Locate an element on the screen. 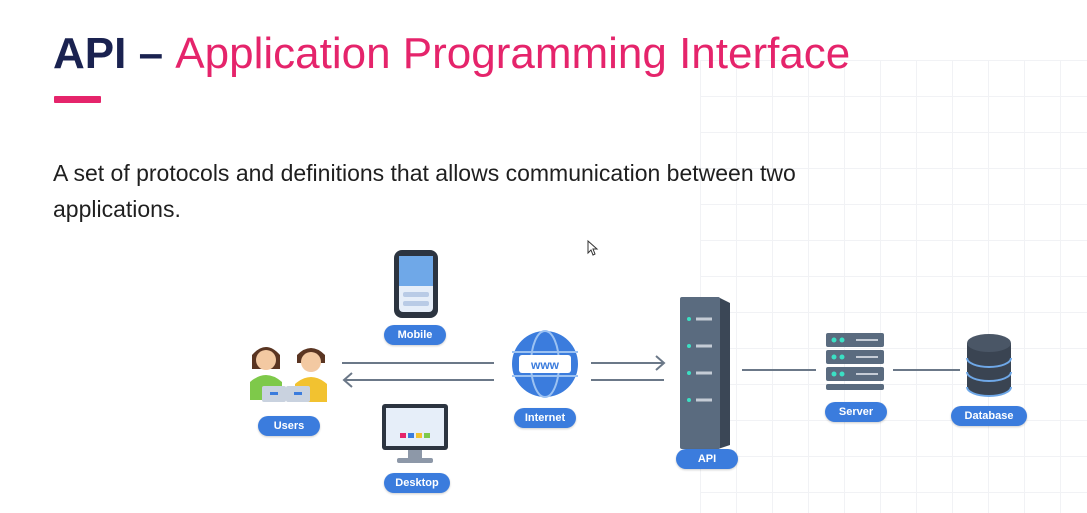 The height and width of the screenshot is (513, 1087). server-label: Server is located at coordinates (856, 412).